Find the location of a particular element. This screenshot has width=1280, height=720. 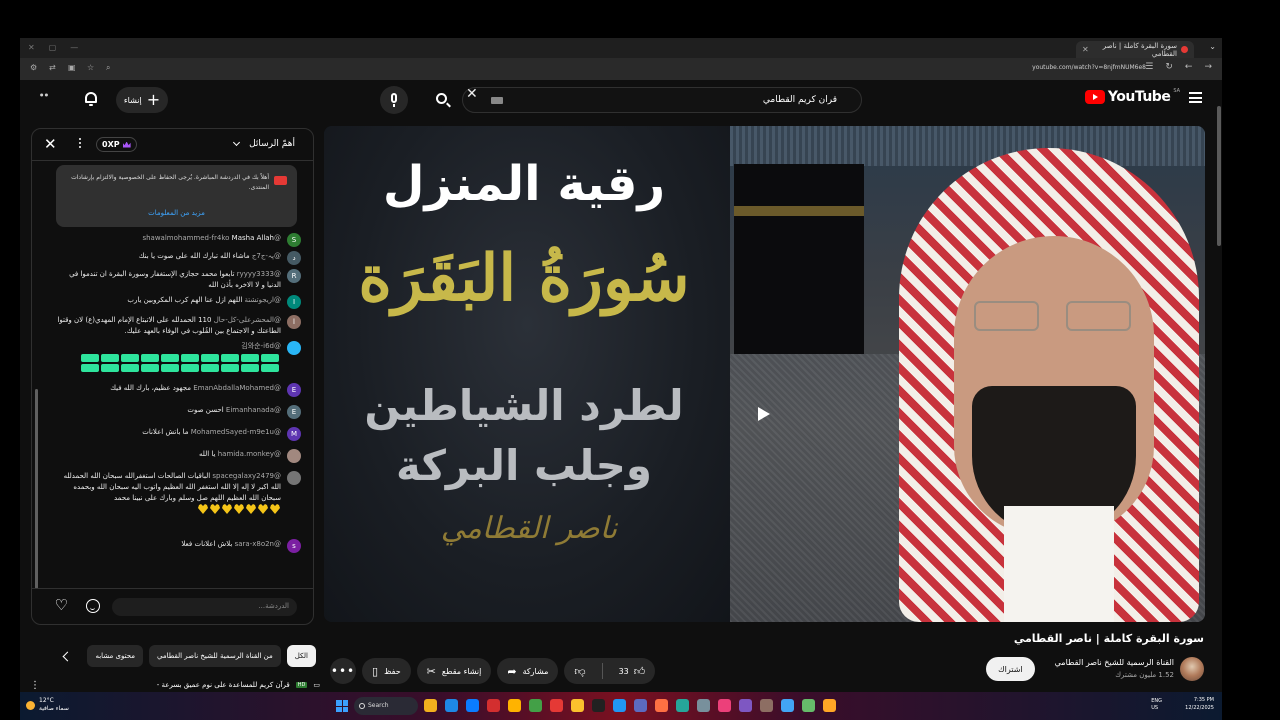

subscribe-button: اشتراك is located at coordinates (1010, 669).